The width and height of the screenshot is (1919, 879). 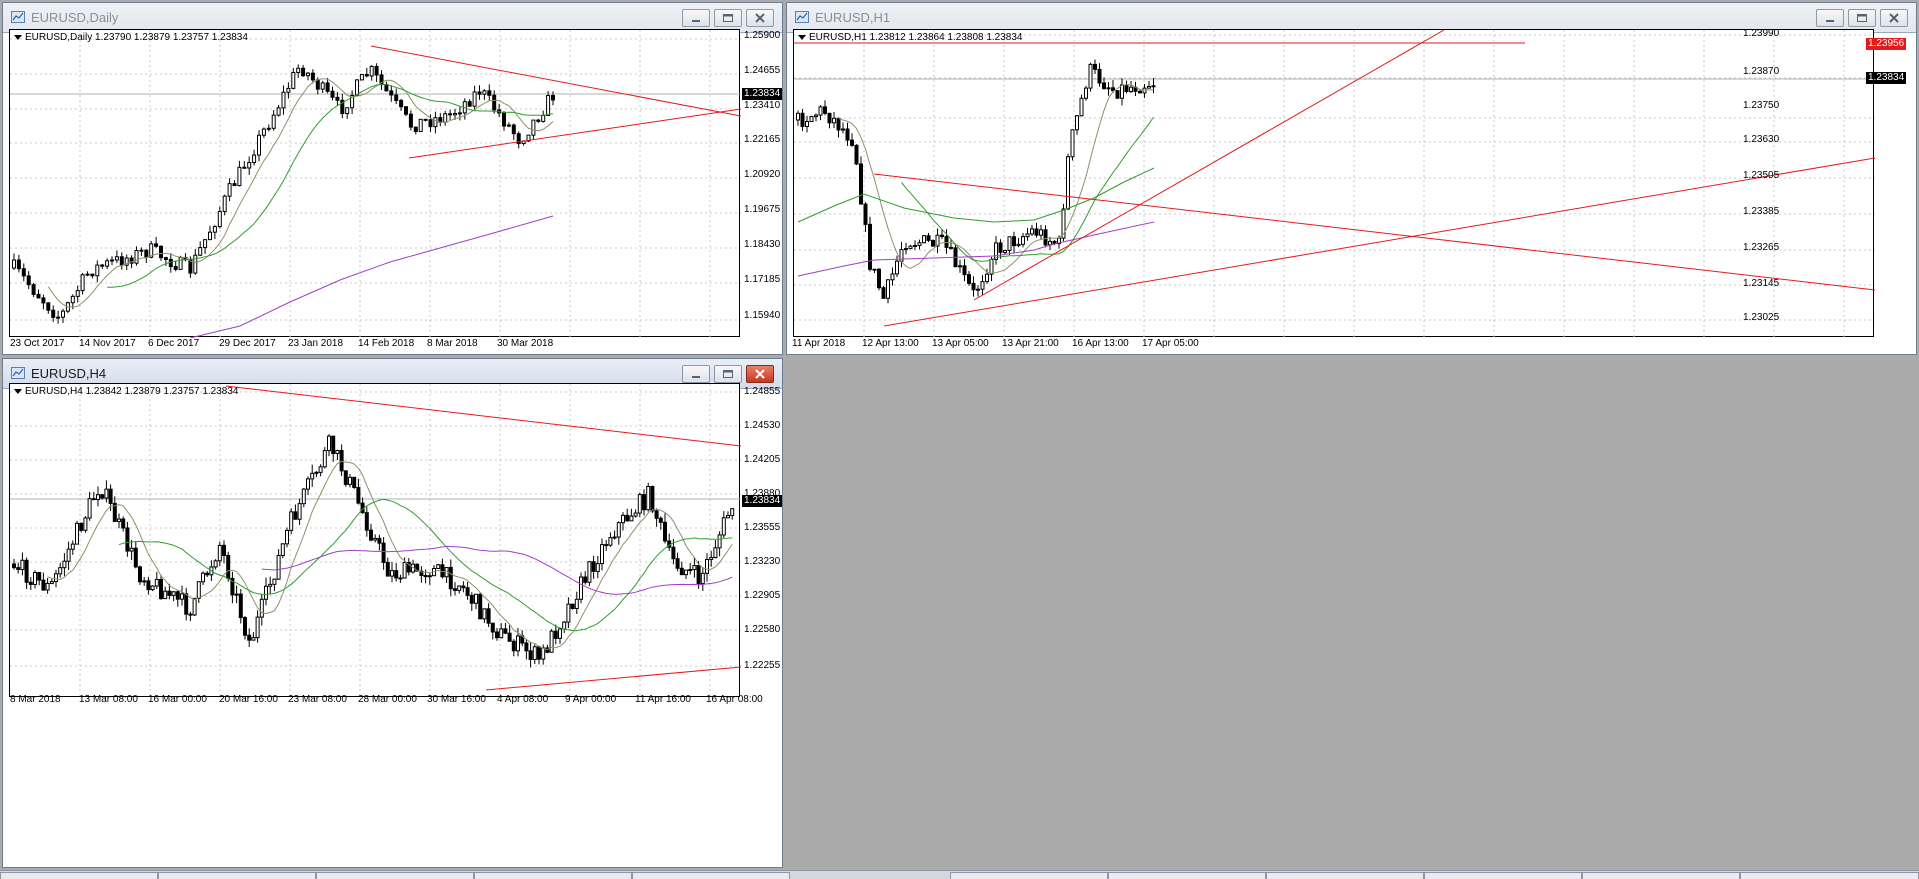 I want to click on time-axis-label: 28 Mar 00:00, so click(x=387, y=699).